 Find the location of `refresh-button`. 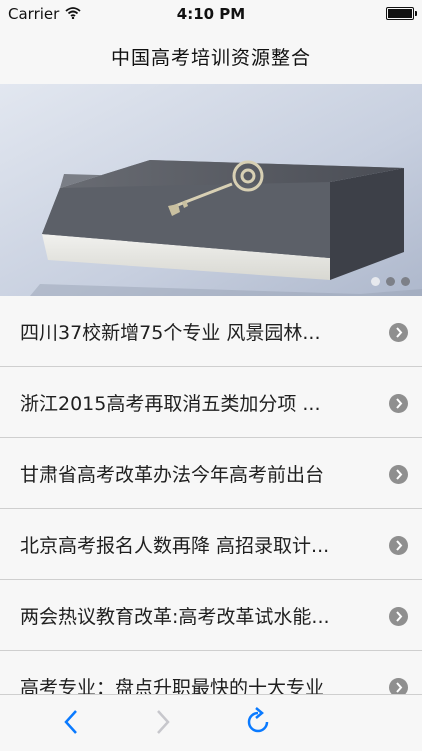

refresh-button is located at coordinates (258, 722).